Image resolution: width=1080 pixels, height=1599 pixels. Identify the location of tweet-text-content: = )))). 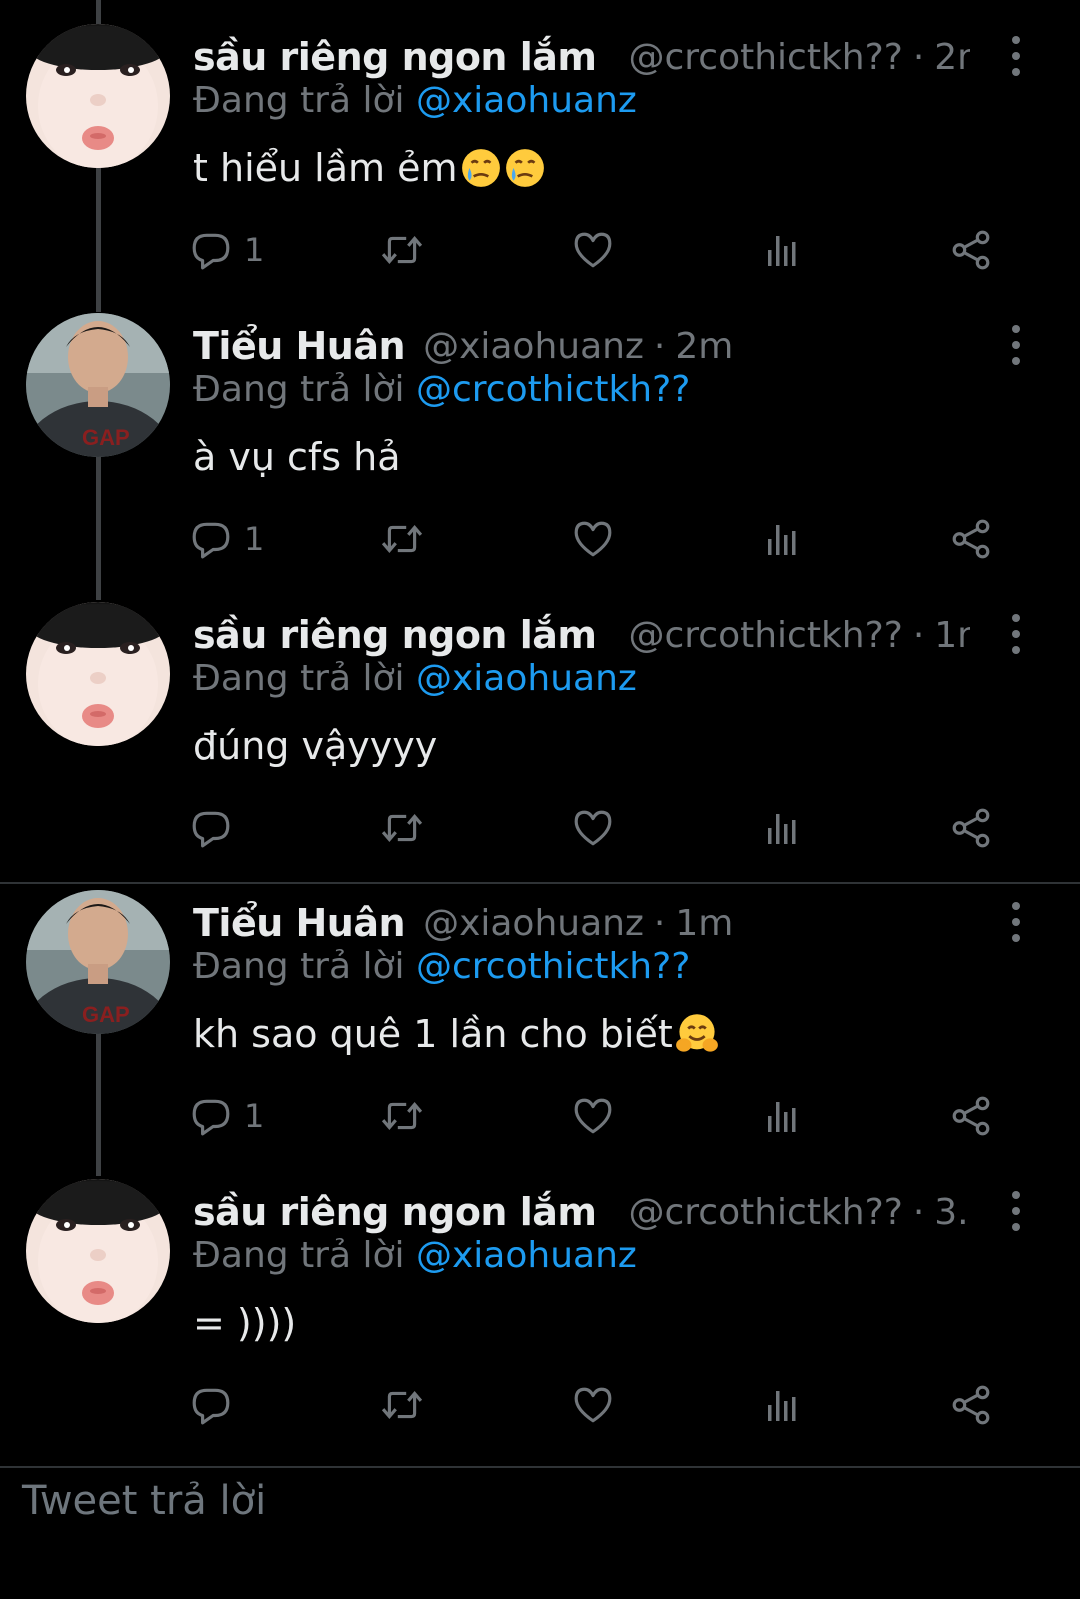
(245, 1323).